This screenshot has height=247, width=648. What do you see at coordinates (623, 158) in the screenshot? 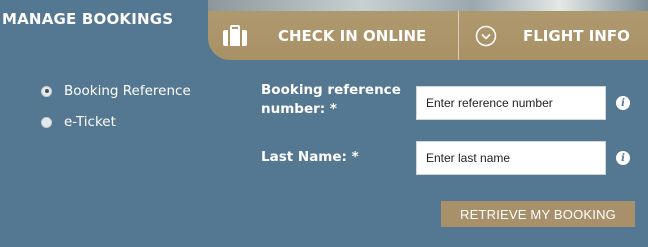
I see `last-name-info-icon: i` at bounding box center [623, 158].